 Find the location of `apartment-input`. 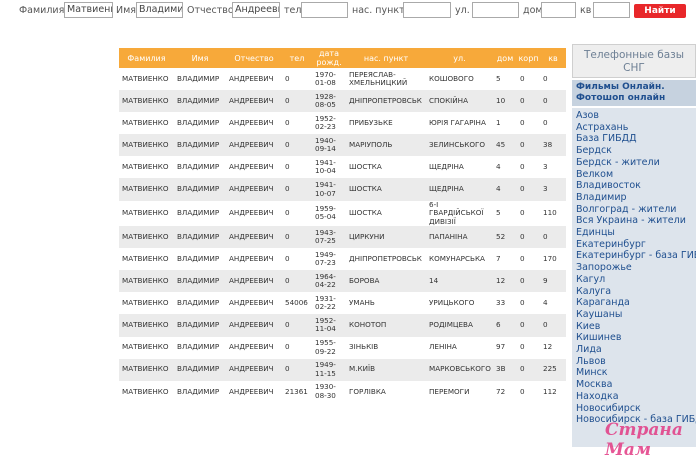

apartment-input is located at coordinates (611, 10).